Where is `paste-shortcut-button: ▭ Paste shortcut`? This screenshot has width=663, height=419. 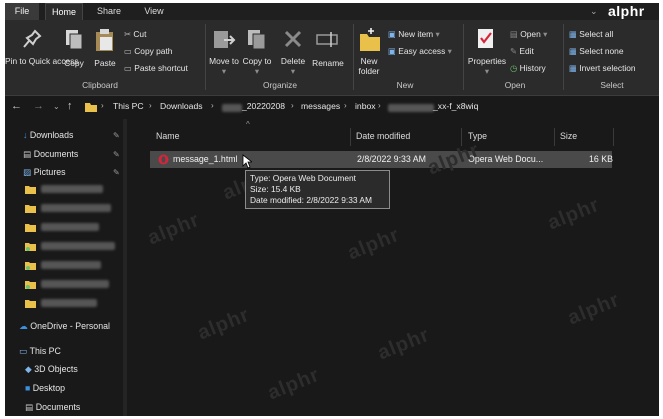
paste-shortcut-button: ▭ Paste shortcut is located at coordinates (156, 68).